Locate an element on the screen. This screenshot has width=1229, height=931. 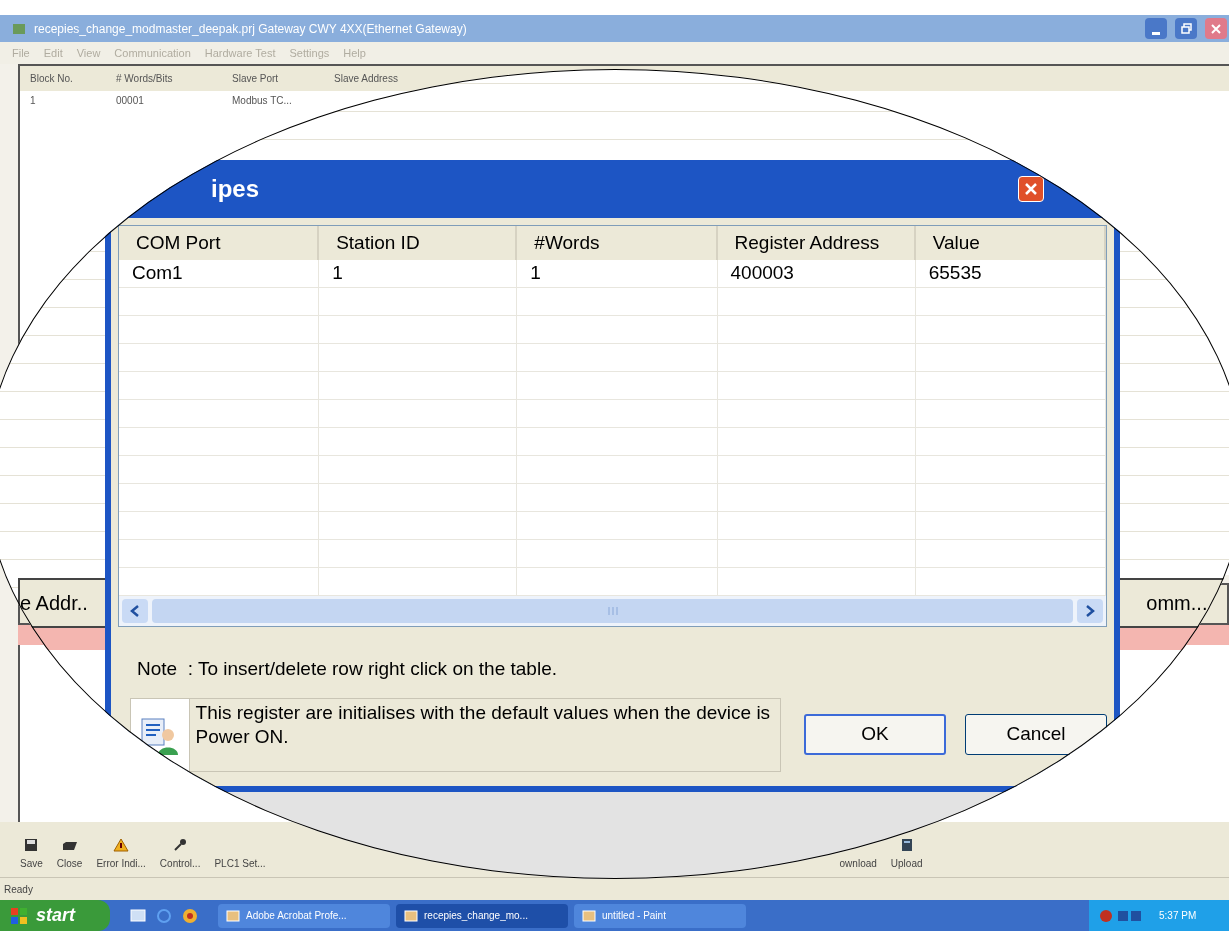
folder-icon is located at coordinates (69, 846).